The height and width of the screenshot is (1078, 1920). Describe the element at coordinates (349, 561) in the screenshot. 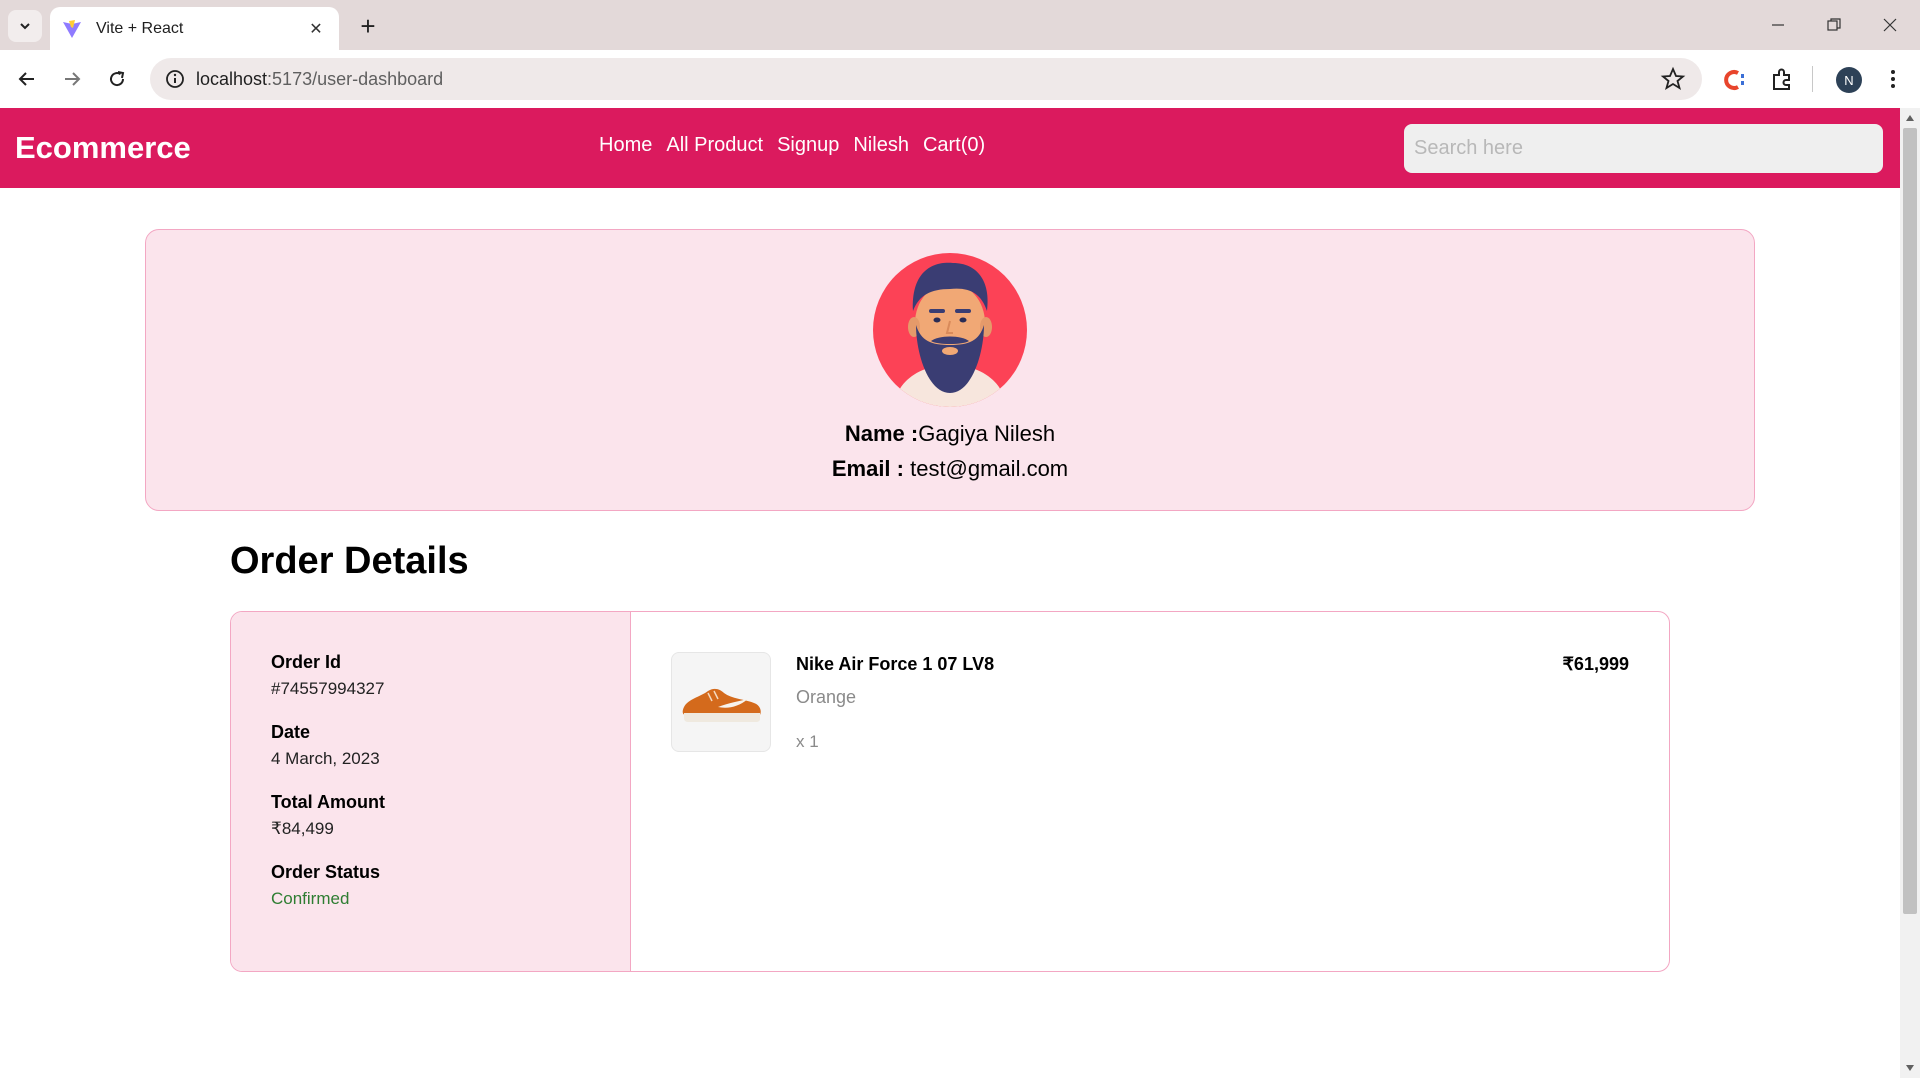

I see `order-details-heading: Order Details` at that location.